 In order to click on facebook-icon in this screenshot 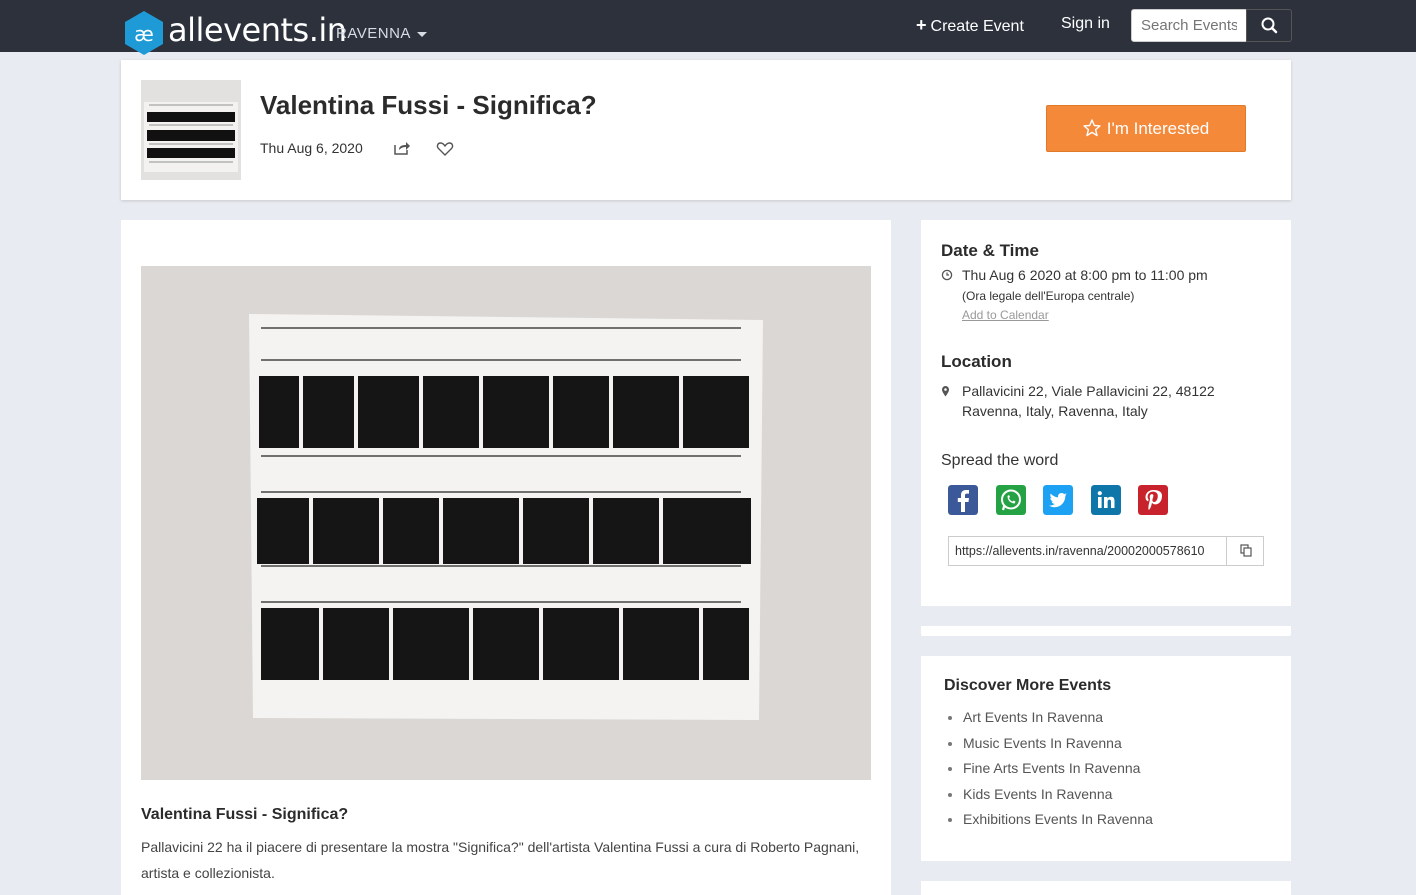, I will do `click(963, 500)`.